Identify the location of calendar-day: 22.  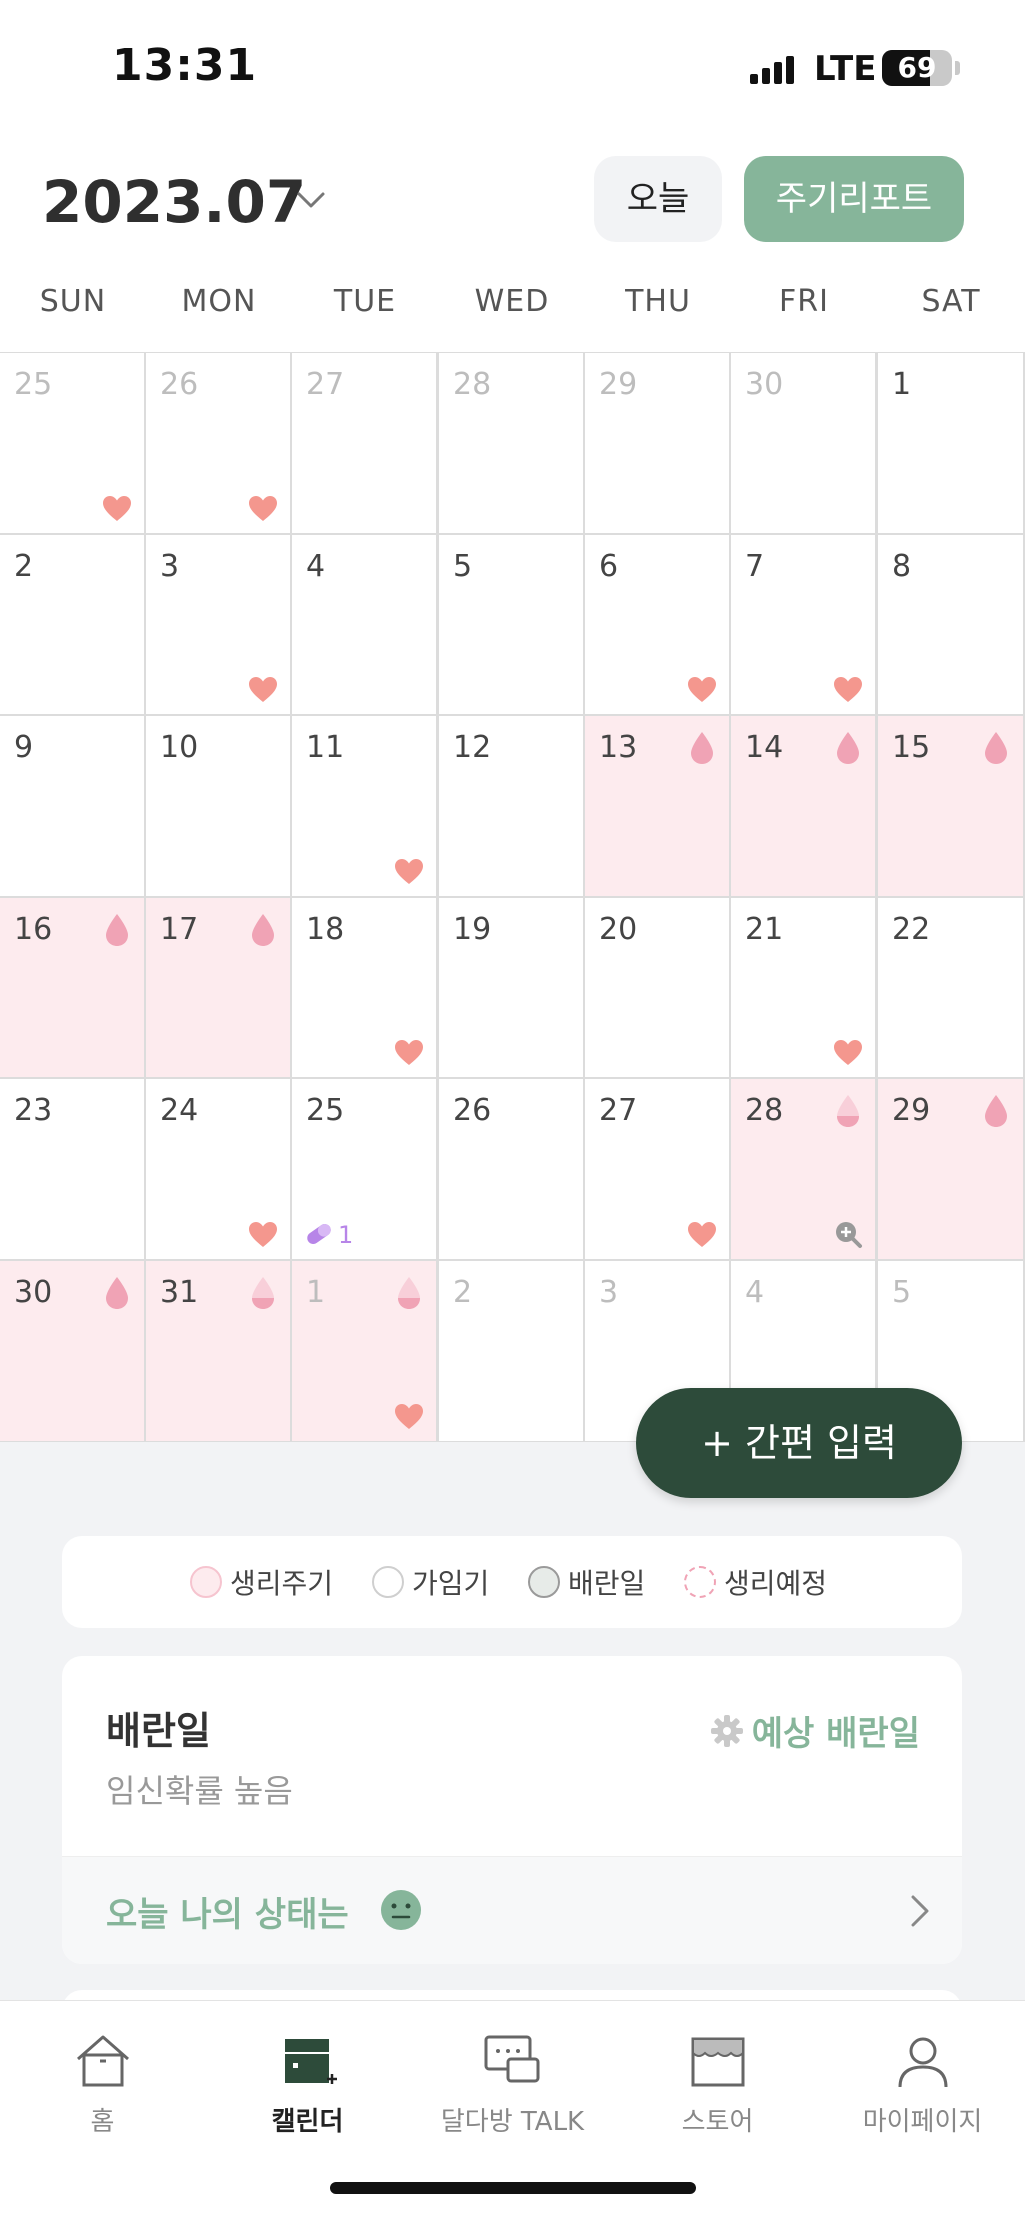
(950, 987).